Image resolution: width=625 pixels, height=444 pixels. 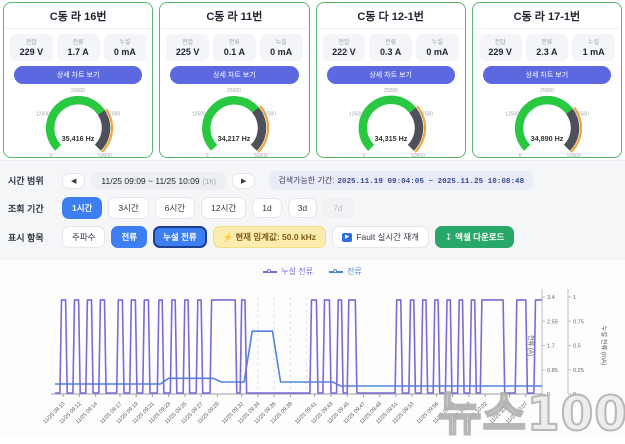 I want to click on device-title: C동 라 17-1번, so click(x=546, y=16).